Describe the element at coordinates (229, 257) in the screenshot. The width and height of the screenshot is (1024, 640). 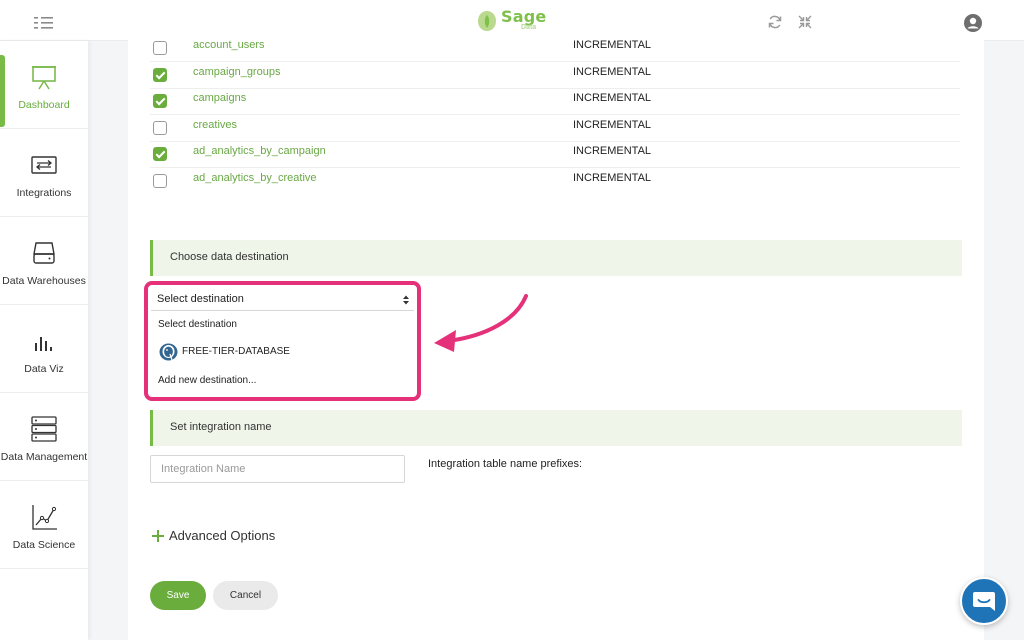
I see `section-title: Choose data destination` at that location.